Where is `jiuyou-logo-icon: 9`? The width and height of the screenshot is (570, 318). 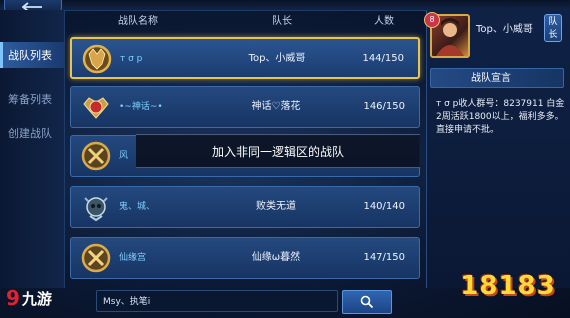
jiuyou-logo-icon: 9 is located at coordinates (13, 298).